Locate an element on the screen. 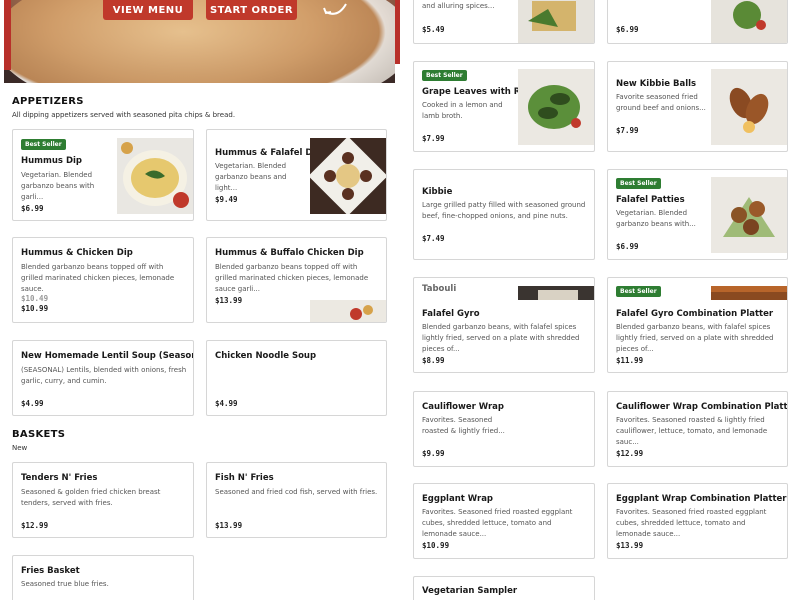 This screenshot has height=600, width=800. hero-accent-right is located at coordinates (397, 32).